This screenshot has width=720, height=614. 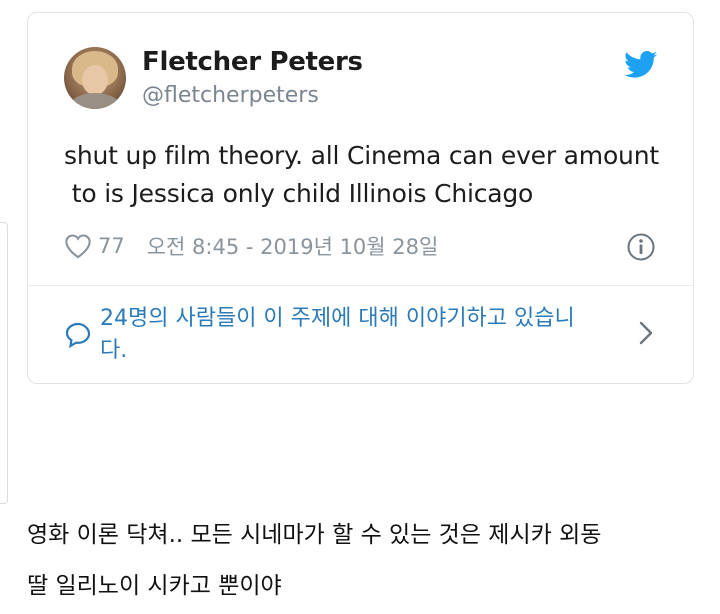 I want to click on conversation-link: 24명의 사람들이 이 주제에 대해 이야기하고 있습니 다., so click(x=360, y=335).